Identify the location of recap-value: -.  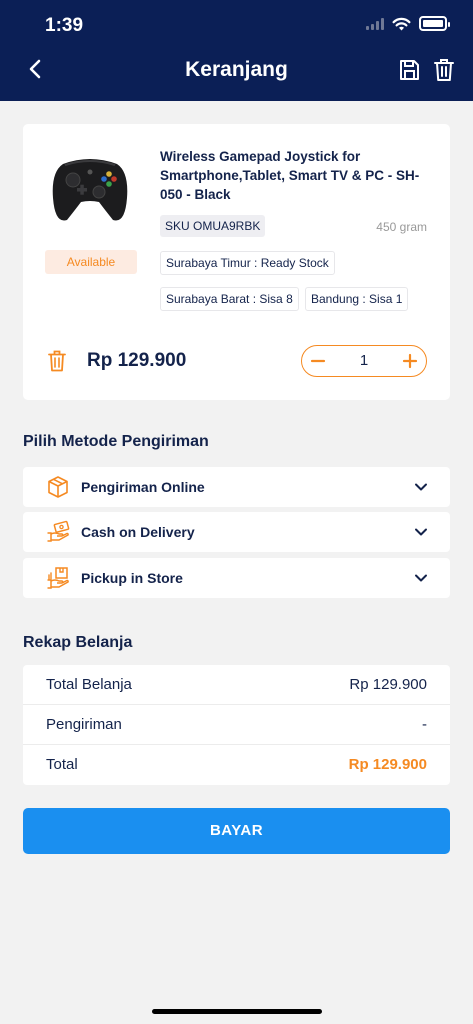
(424, 724).